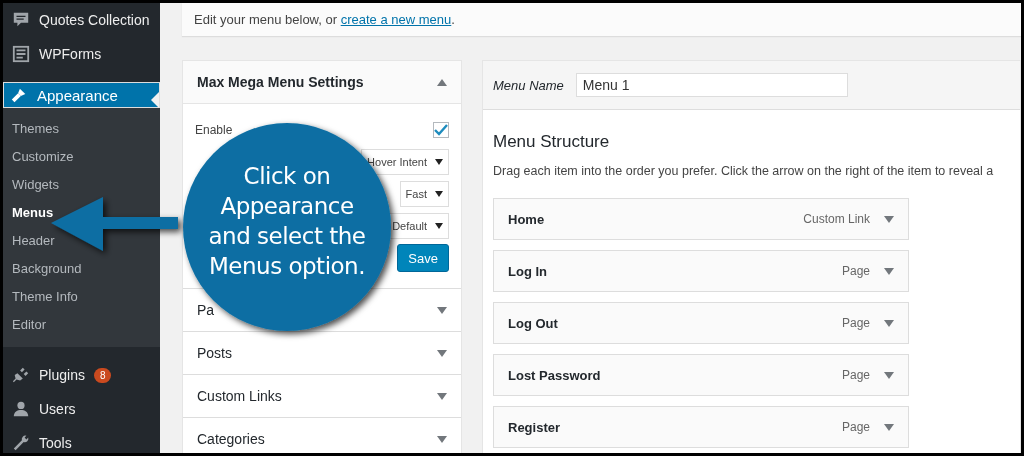 The image size is (1024, 456). Describe the element at coordinates (81, 20) in the screenshot. I see `sidebar-item: Quotes Collection` at that location.